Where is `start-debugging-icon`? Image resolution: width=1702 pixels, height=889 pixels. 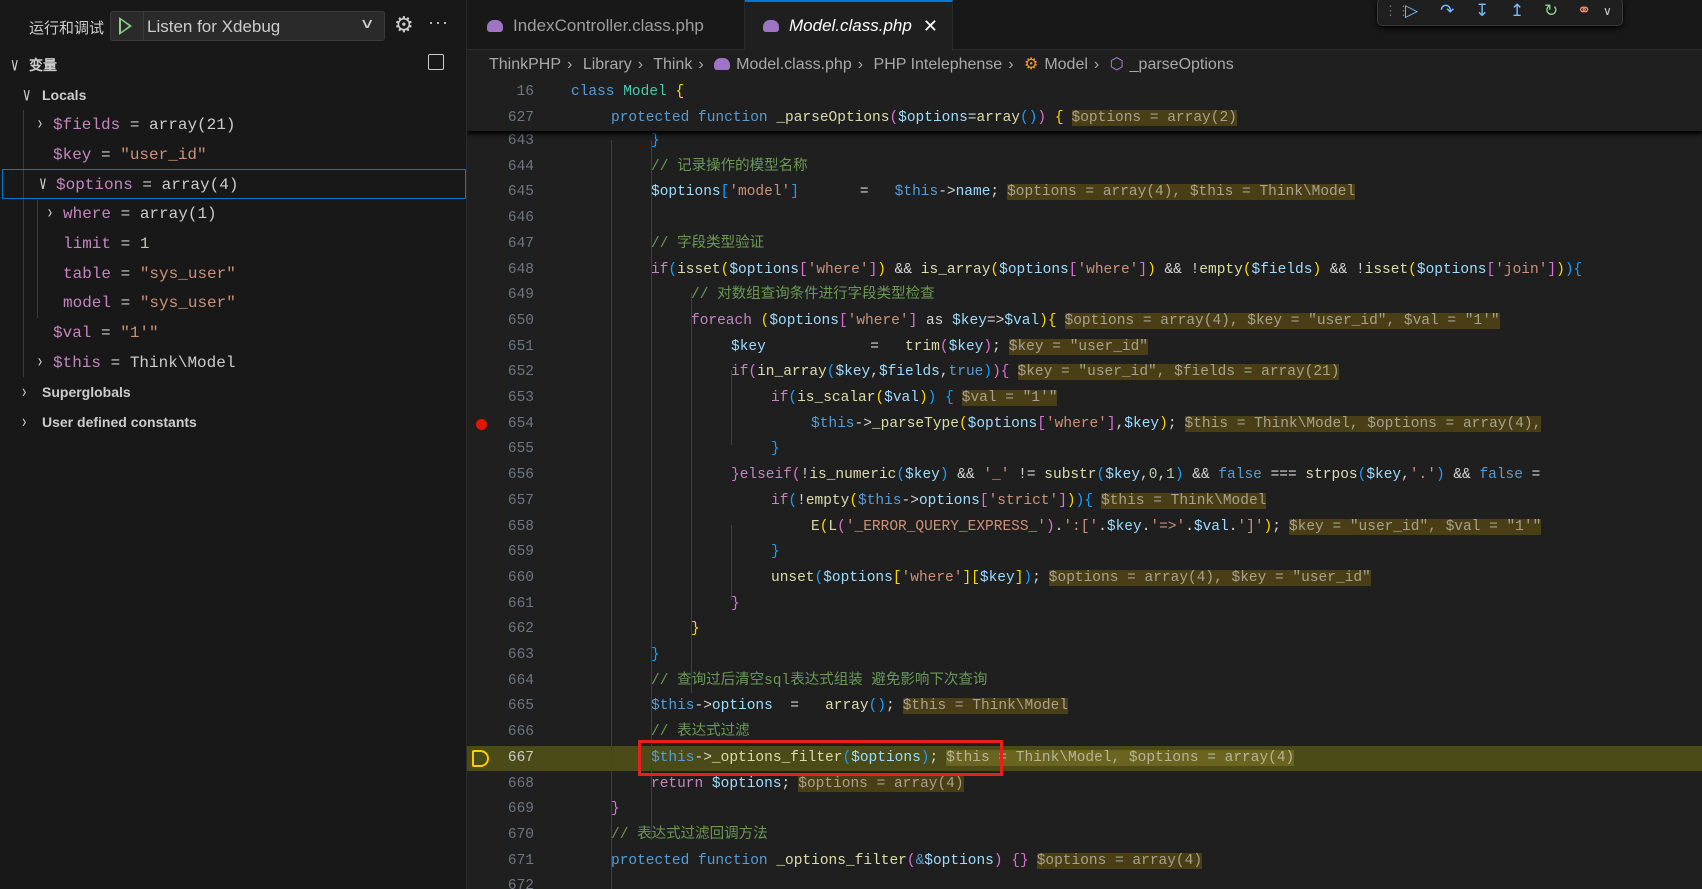
start-debugging-icon is located at coordinates (125, 26).